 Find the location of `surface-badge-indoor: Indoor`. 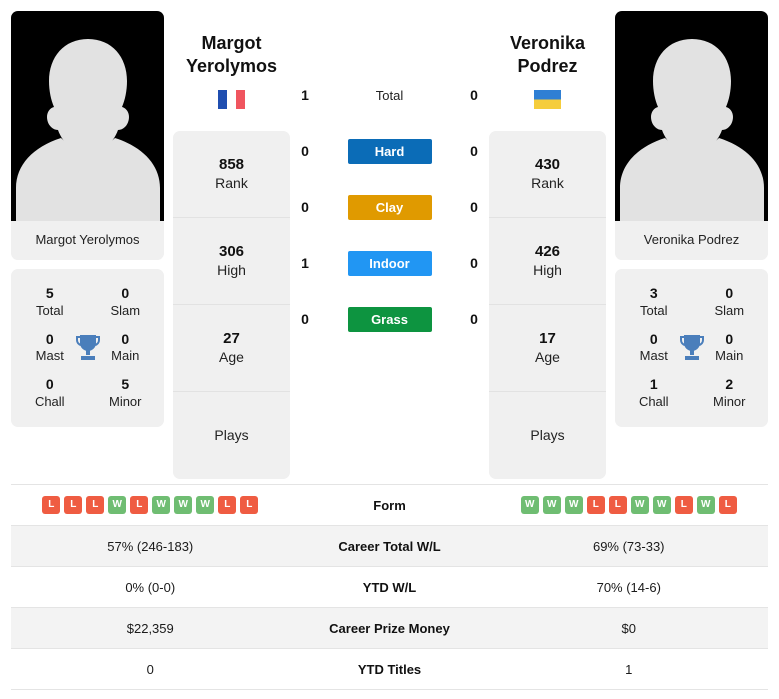

surface-badge-indoor: Indoor is located at coordinates (389, 263).